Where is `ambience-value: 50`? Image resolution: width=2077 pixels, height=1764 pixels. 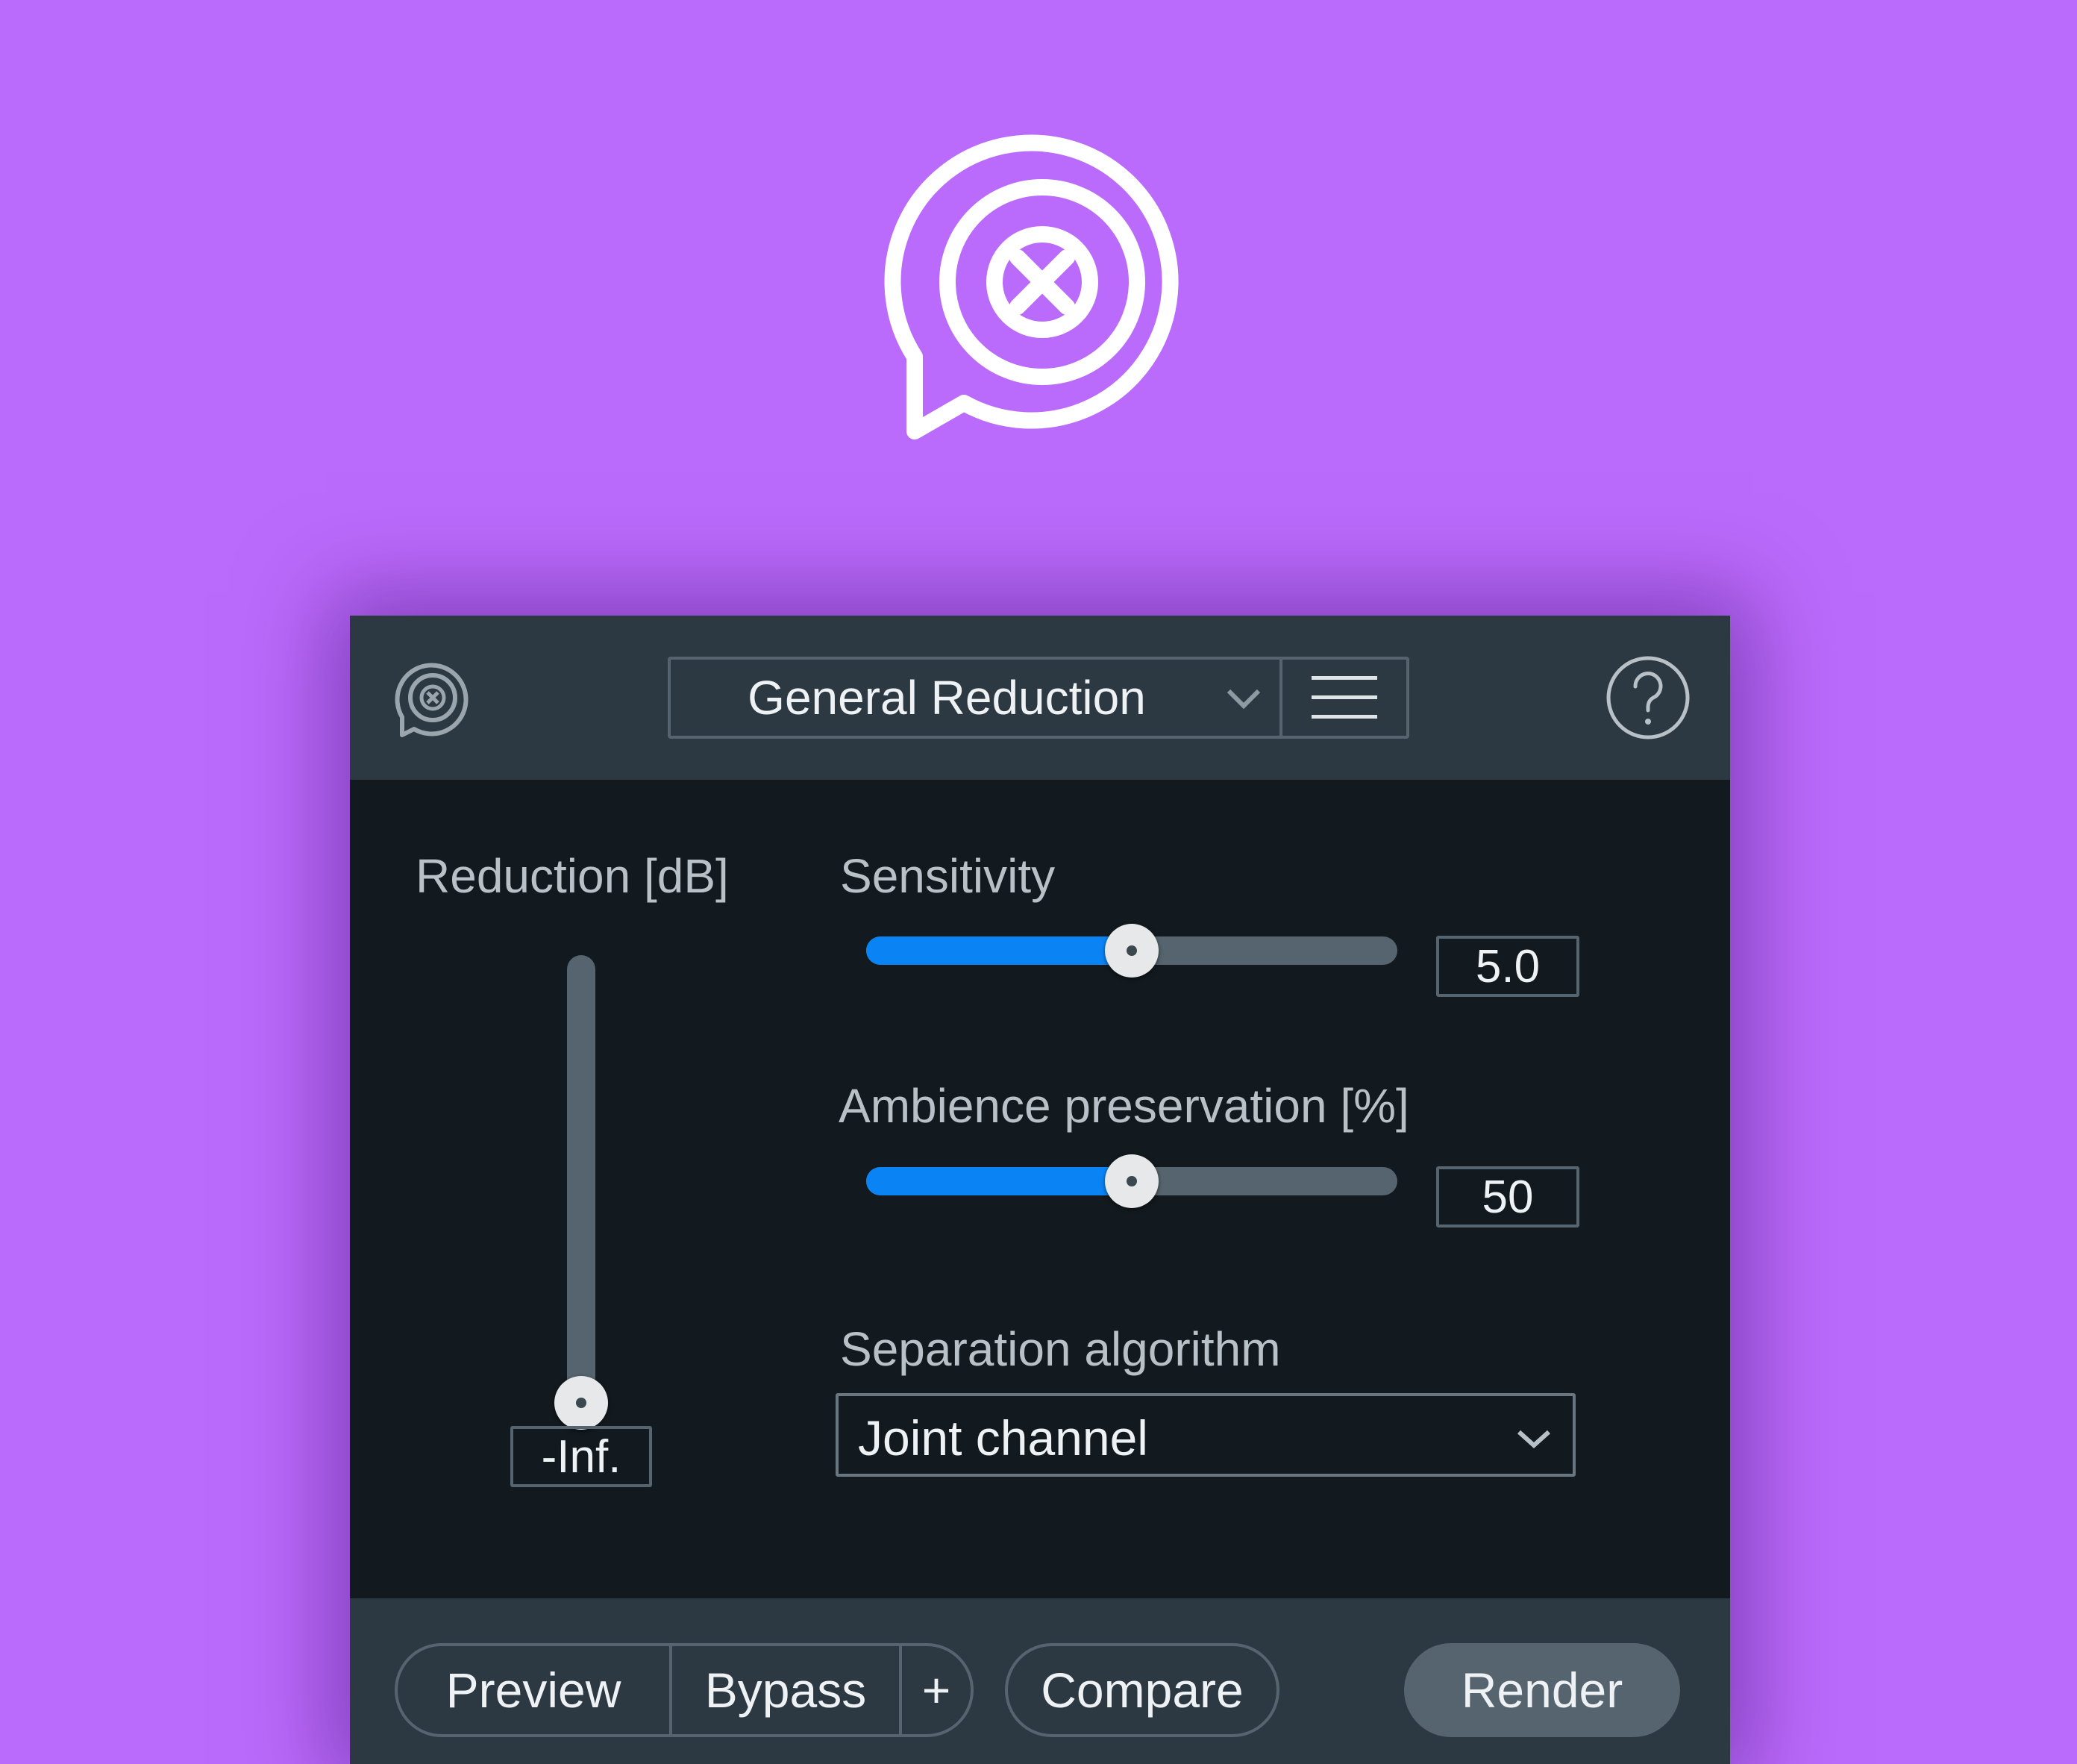 ambience-value: 50 is located at coordinates (1508, 1197).